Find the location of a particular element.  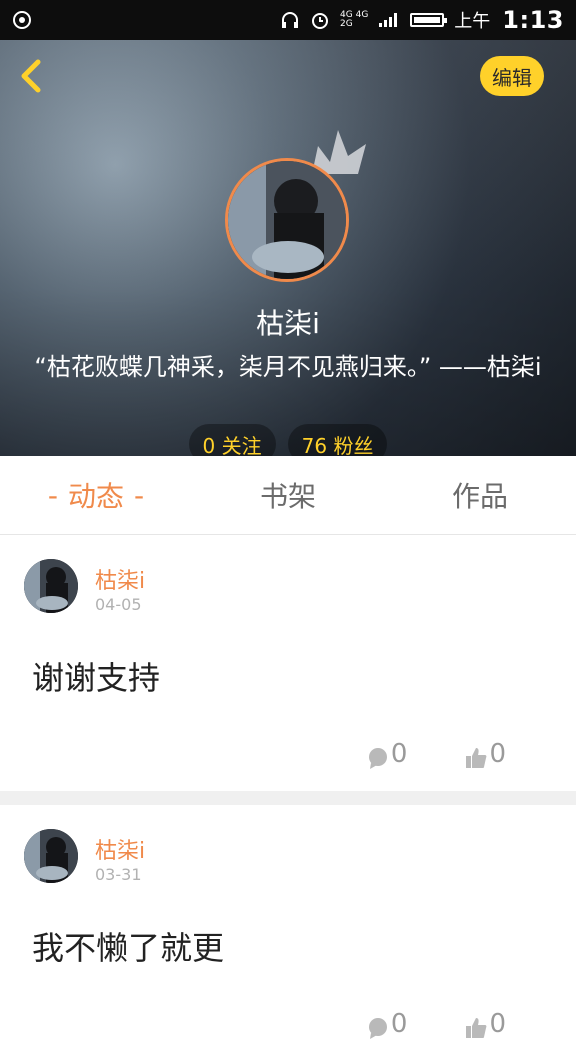

app-icon is located at coordinates (22, 20).